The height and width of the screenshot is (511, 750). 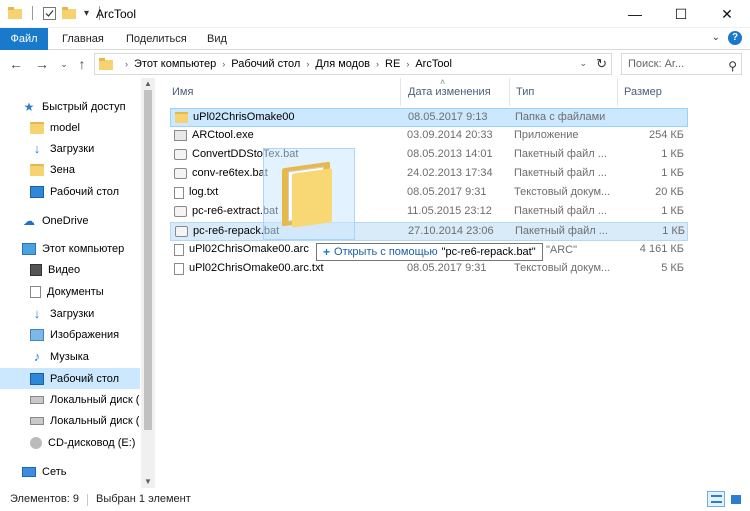 What do you see at coordinates (175, 64) in the screenshot?
I see `breadcrumb-item: Этот компьютер` at bounding box center [175, 64].